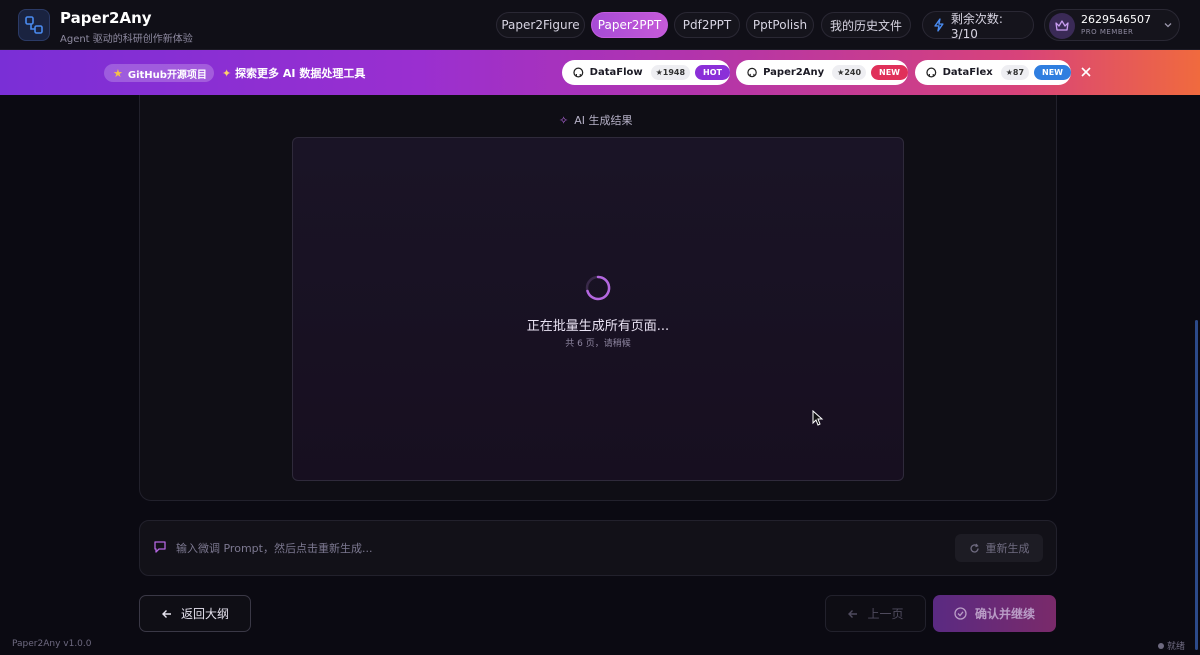  Describe the element at coordinates (974, 548) in the screenshot. I see `refresh-icon` at that location.